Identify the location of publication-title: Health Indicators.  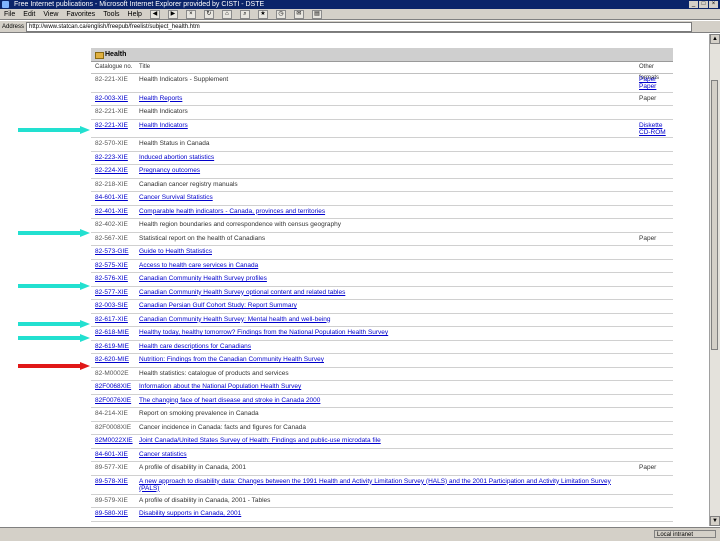
(163, 125).